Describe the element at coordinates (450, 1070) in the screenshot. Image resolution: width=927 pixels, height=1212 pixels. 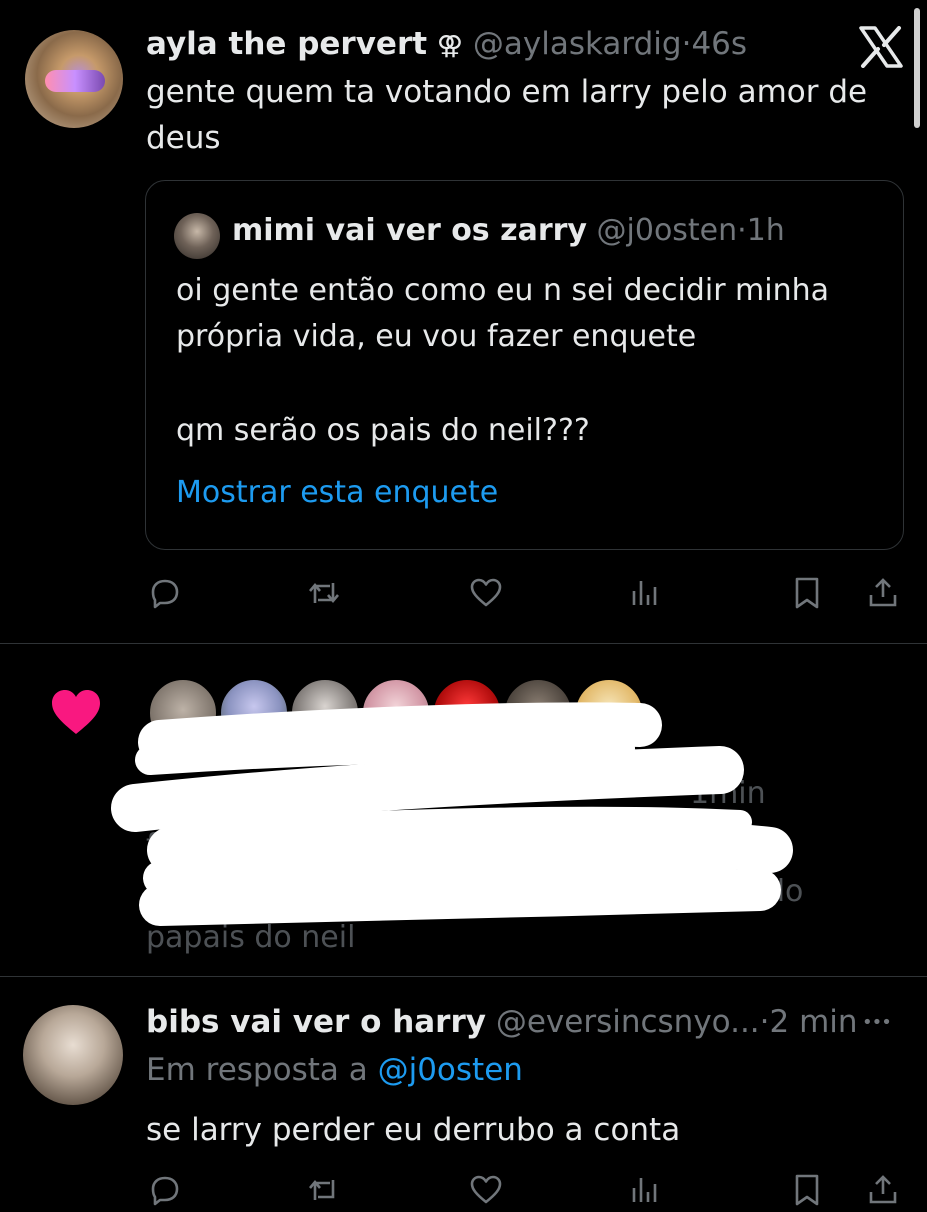
I see `replying-to-handle: @j0osten` at that location.